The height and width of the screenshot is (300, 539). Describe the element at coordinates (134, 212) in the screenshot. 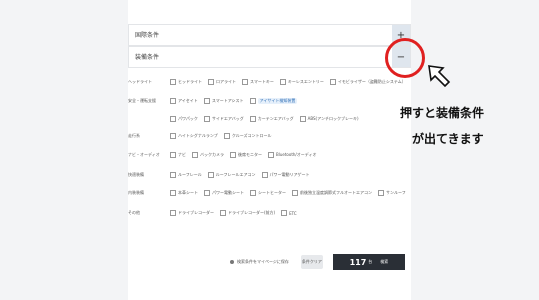

I see `equipment-row-label: その他` at that location.